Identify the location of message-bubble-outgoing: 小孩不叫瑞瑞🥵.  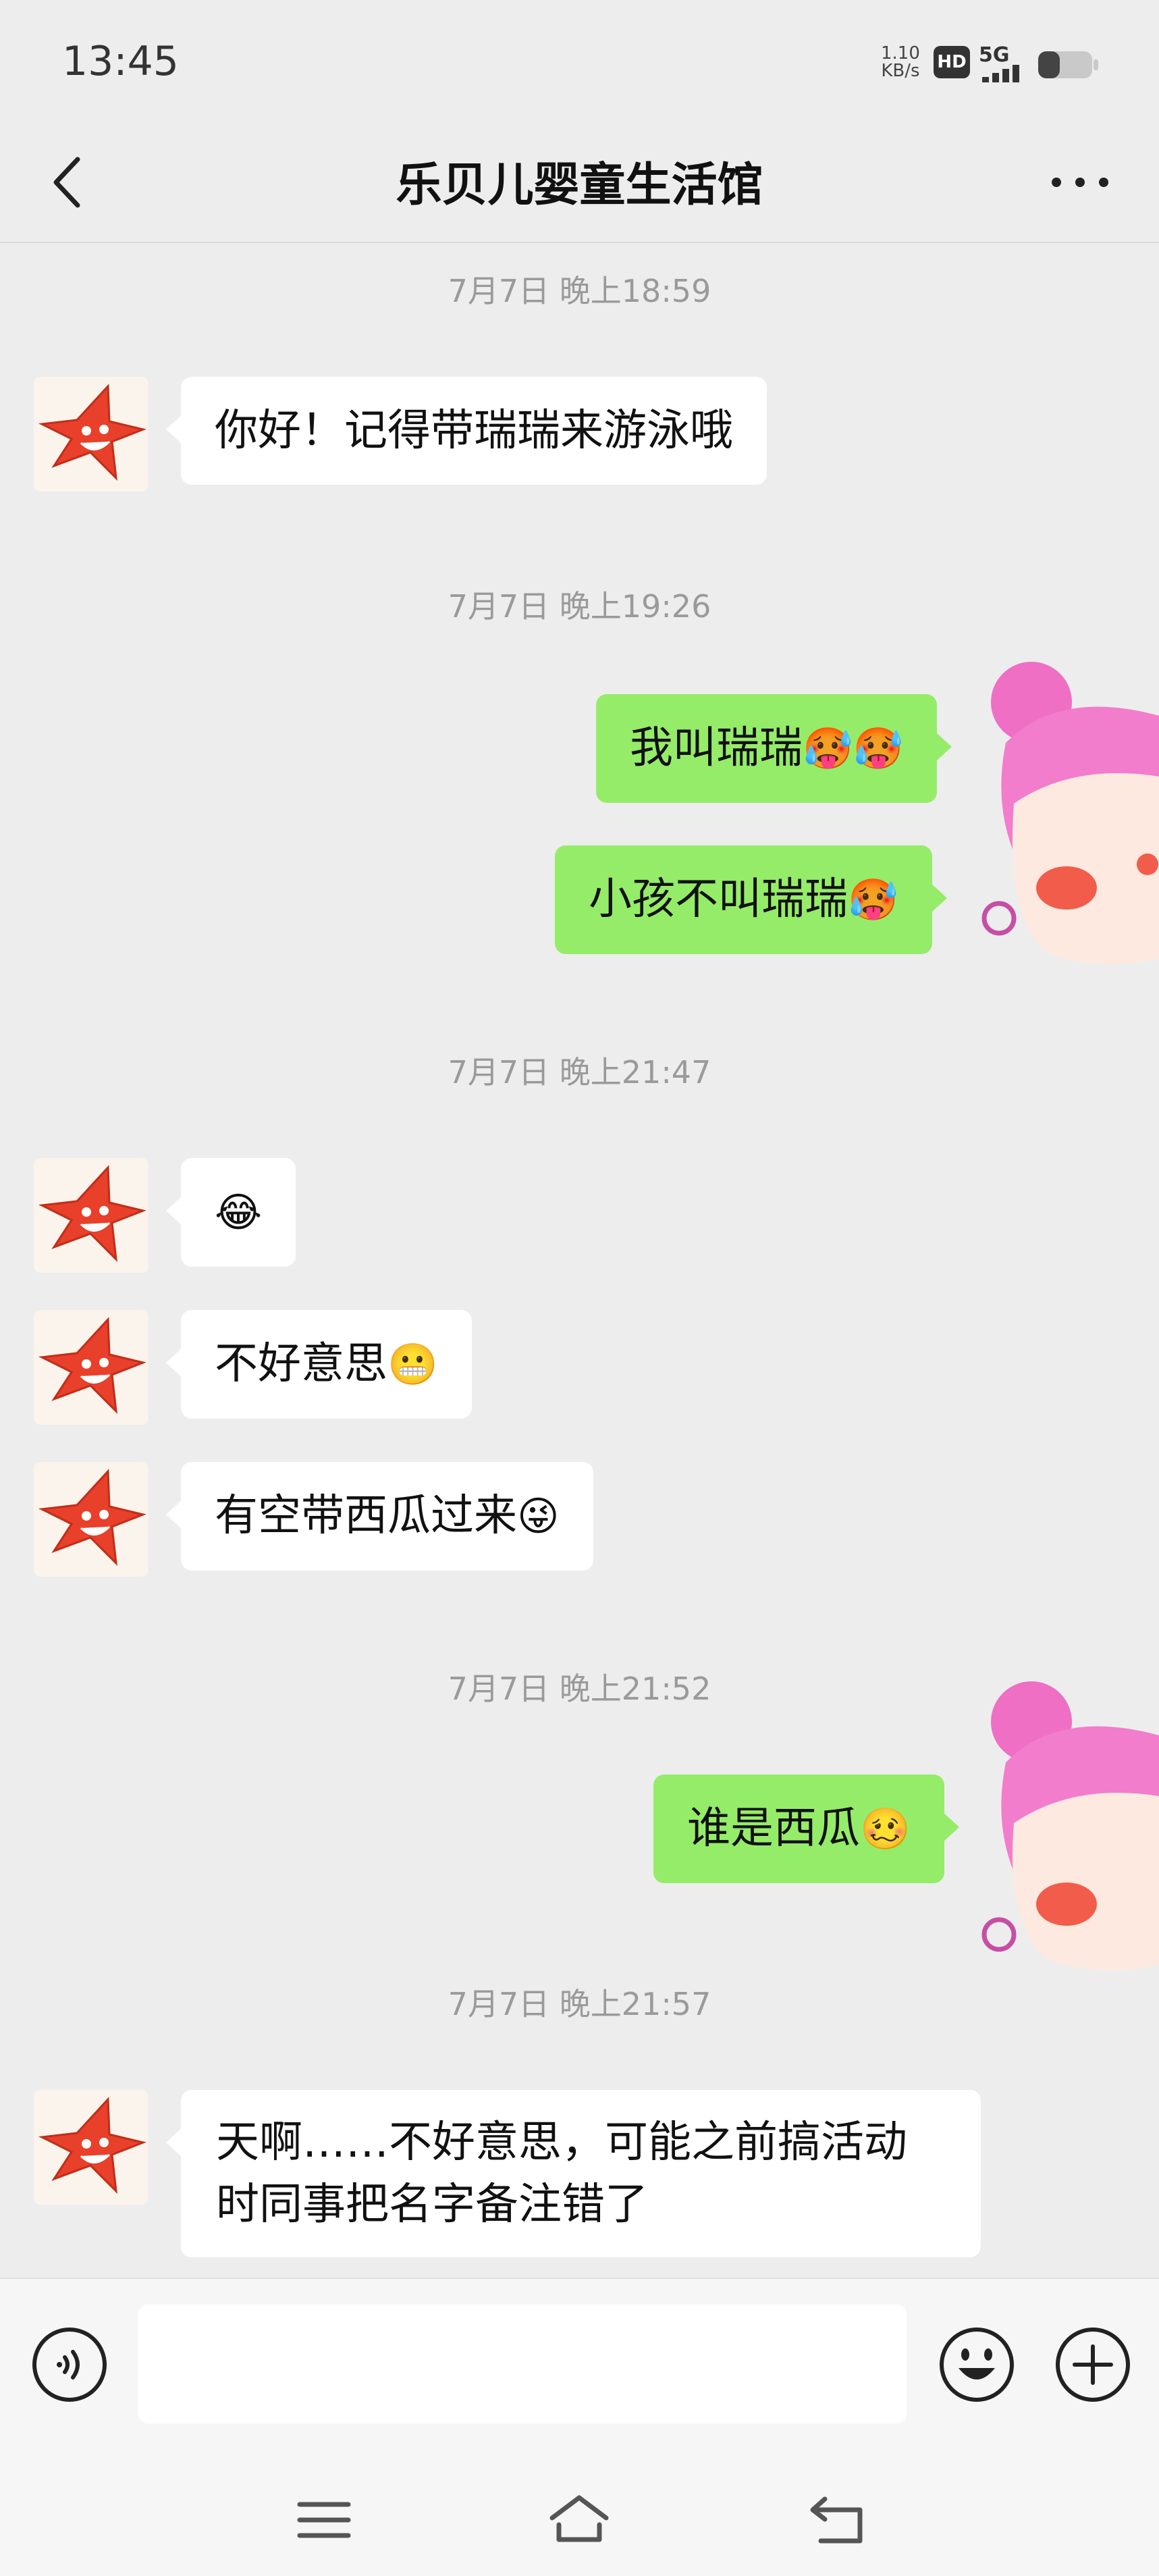
(751, 900).